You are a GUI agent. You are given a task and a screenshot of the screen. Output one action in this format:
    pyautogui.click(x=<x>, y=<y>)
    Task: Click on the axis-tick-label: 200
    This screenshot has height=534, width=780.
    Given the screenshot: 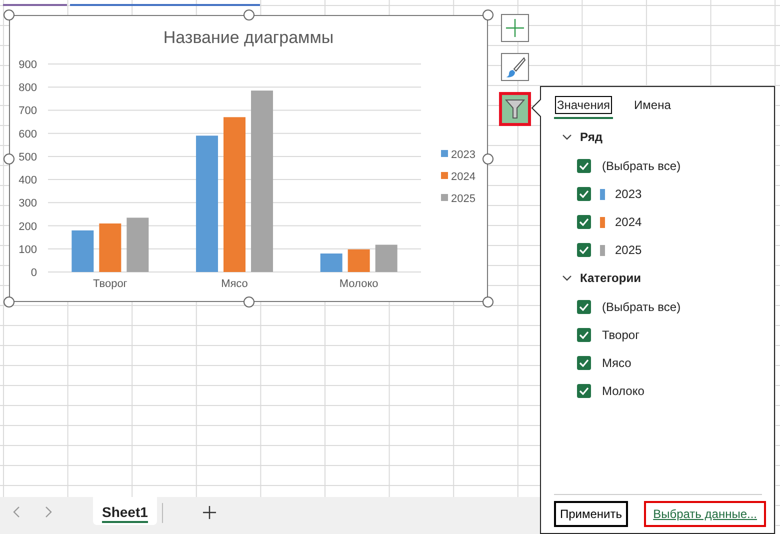 What is the action you would take?
    pyautogui.click(x=27, y=226)
    